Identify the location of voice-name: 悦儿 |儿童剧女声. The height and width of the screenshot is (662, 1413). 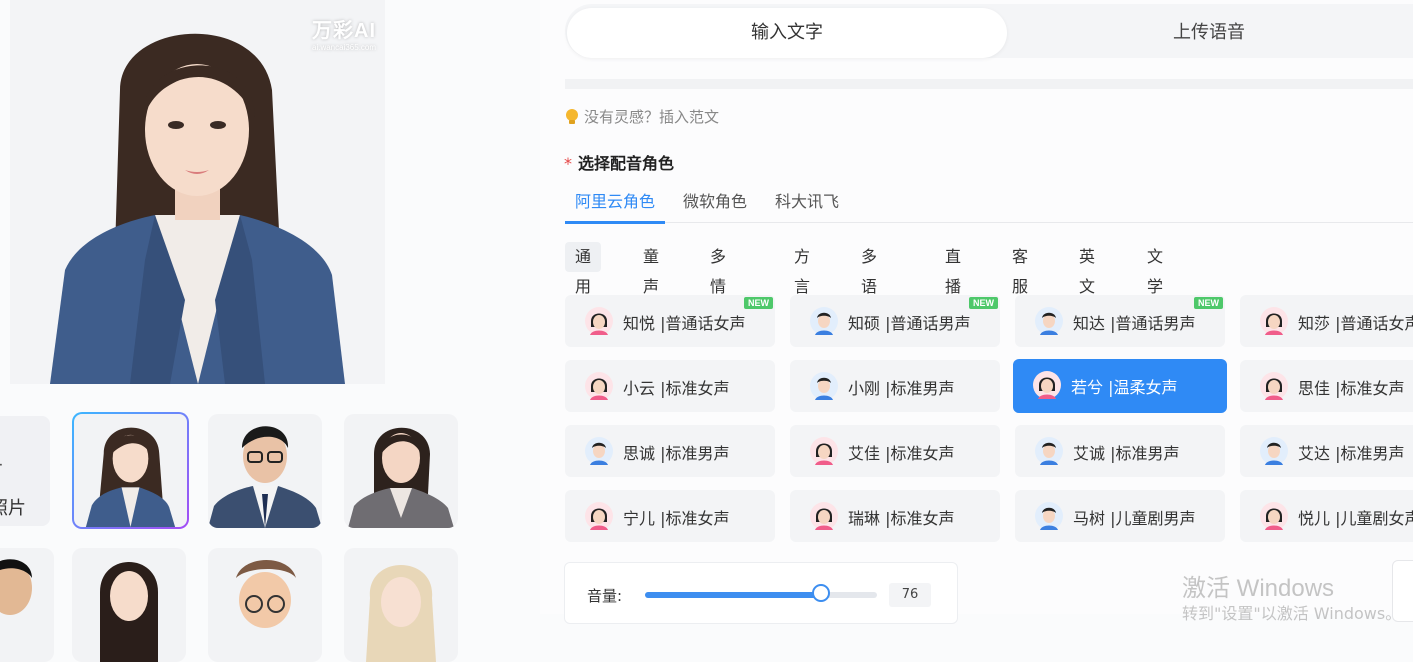
(1355, 518).